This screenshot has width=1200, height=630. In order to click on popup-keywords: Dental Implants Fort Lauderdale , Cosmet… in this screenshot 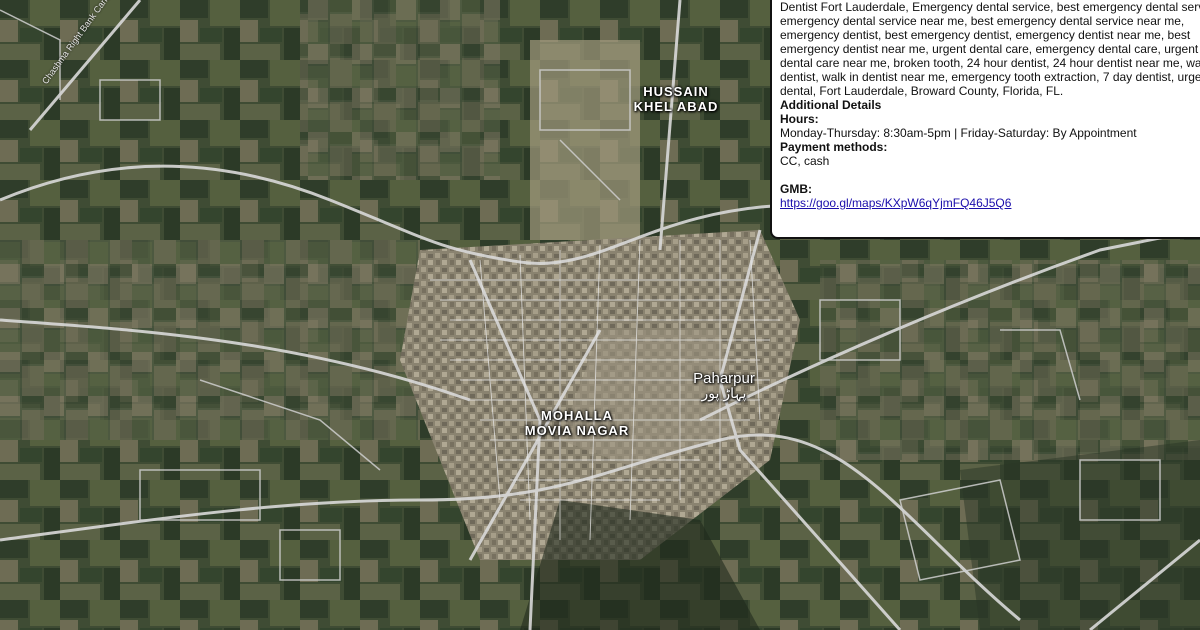, I will do `click(990, 49)`.